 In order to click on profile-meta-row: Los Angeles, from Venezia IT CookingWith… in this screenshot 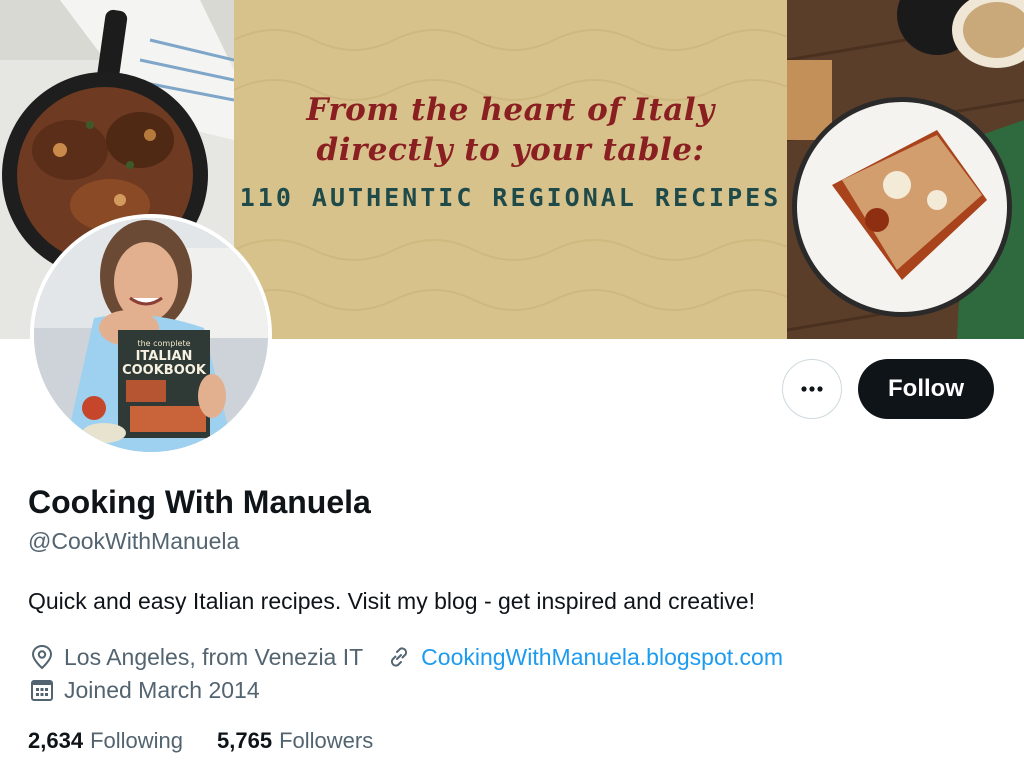, I will do `click(405, 657)`.